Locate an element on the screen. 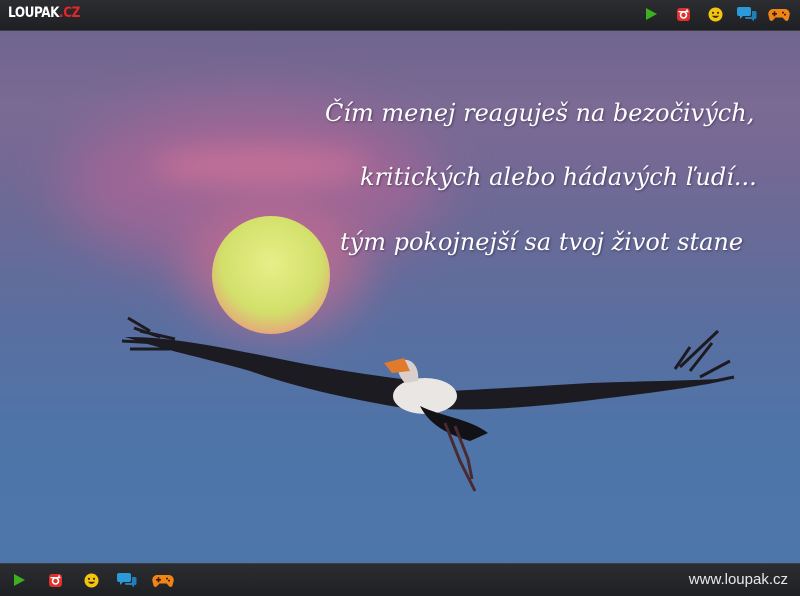  logo-text: LOUPAK is located at coordinates (34, 13).